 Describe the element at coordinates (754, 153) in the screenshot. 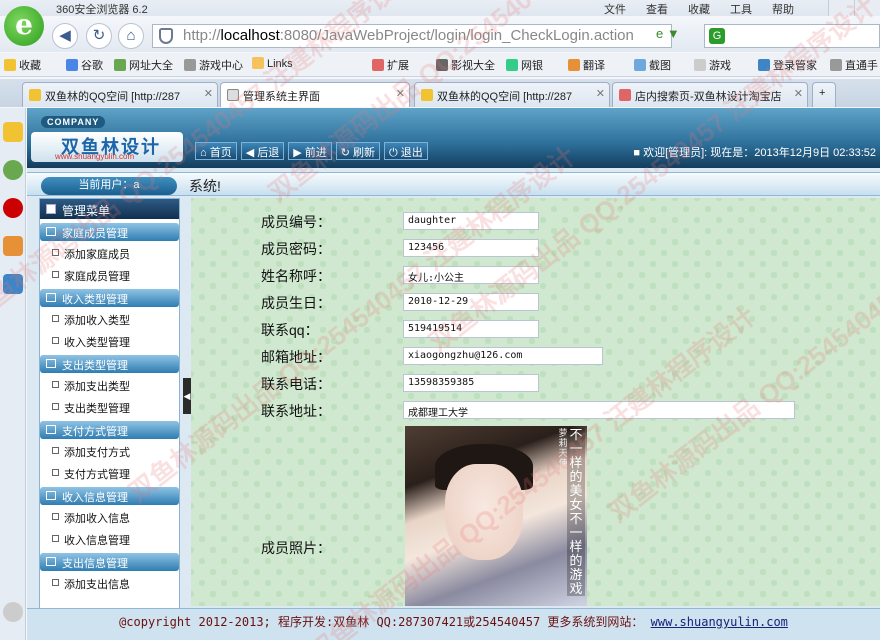

I see `welcome-text: ■ 欢迎[管理员]: 现在是：2013年12月9日 02:33:52` at that location.